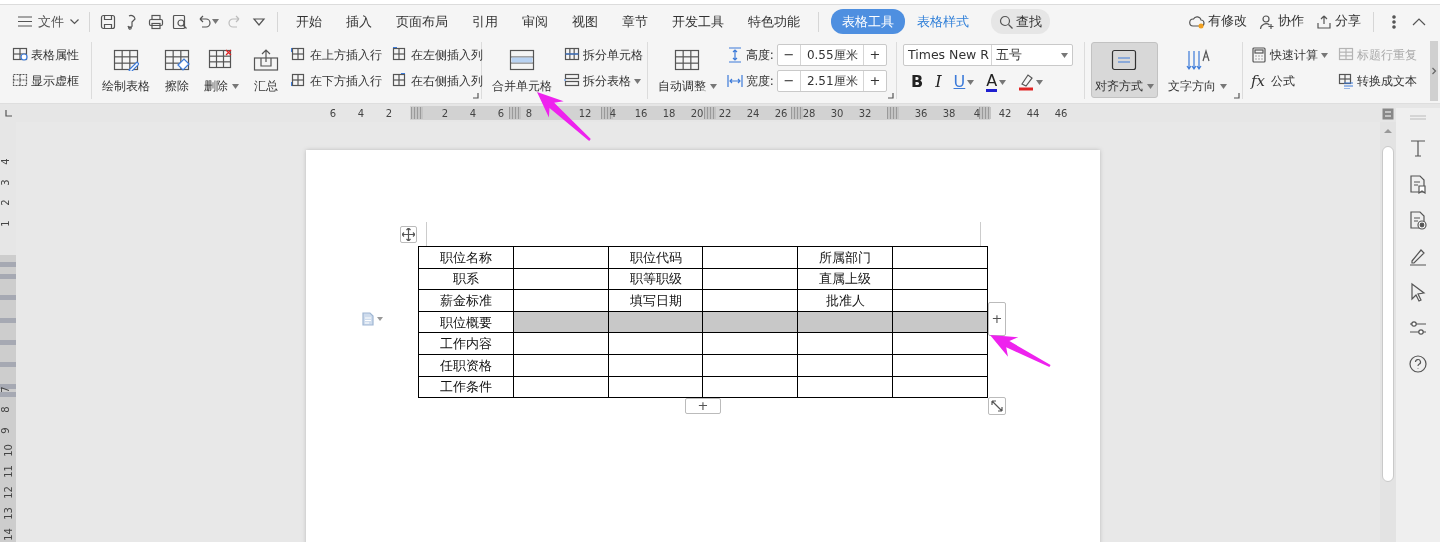 The image size is (1440, 542). Describe the element at coordinates (655, 279) in the screenshot. I see `table-cell: 职等职级` at that location.